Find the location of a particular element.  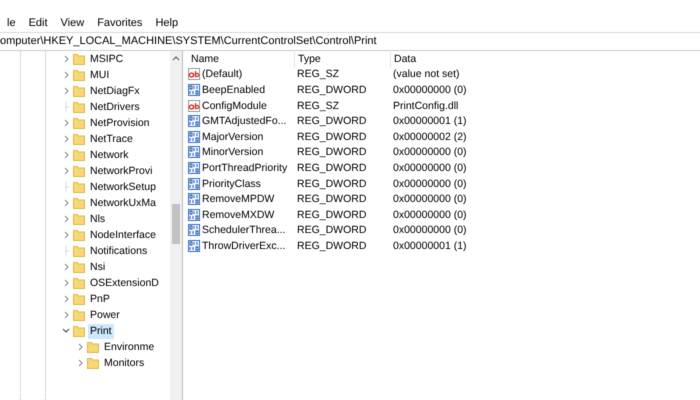

column-header: Name is located at coordinates (241, 59).